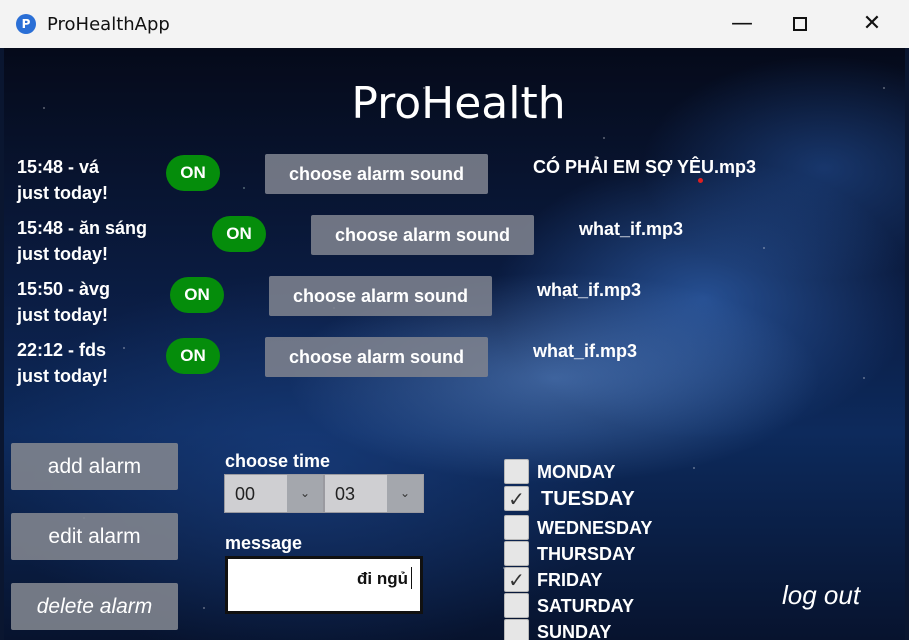 The width and height of the screenshot is (909, 640). I want to click on delete-alarm-button: delete alarm, so click(94, 606).